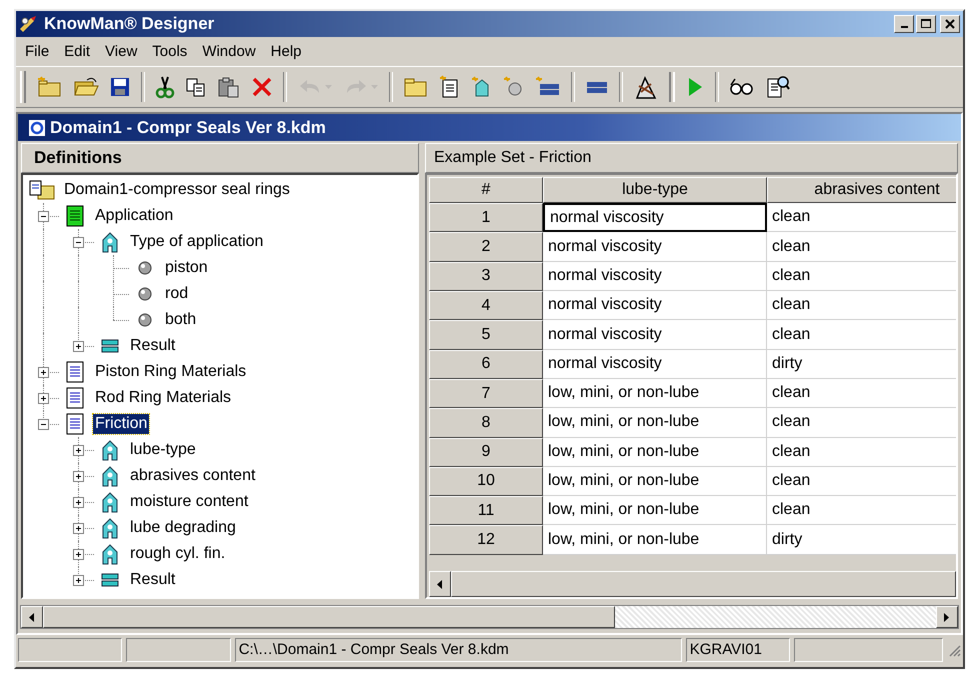  What do you see at coordinates (79, 51) in the screenshot?
I see `menu-item: Edit` at bounding box center [79, 51].